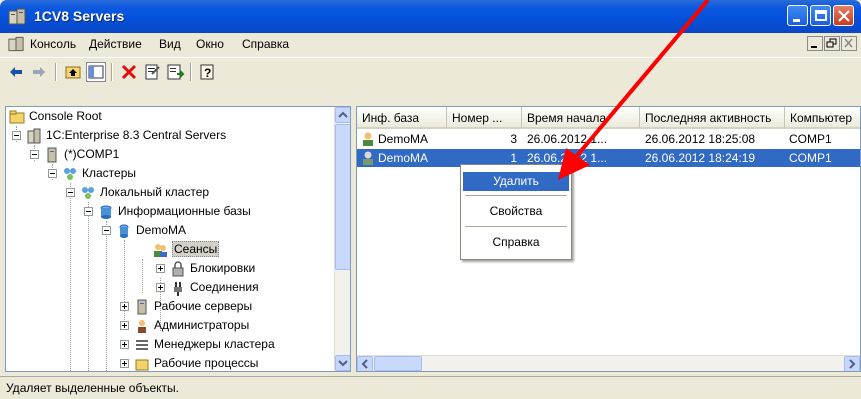 Image resolution: width=861 pixels, height=399 pixels. What do you see at coordinates (832, 43) in the screenshot?
I see `mdi-restore-button` at bounding box center [832, 43].